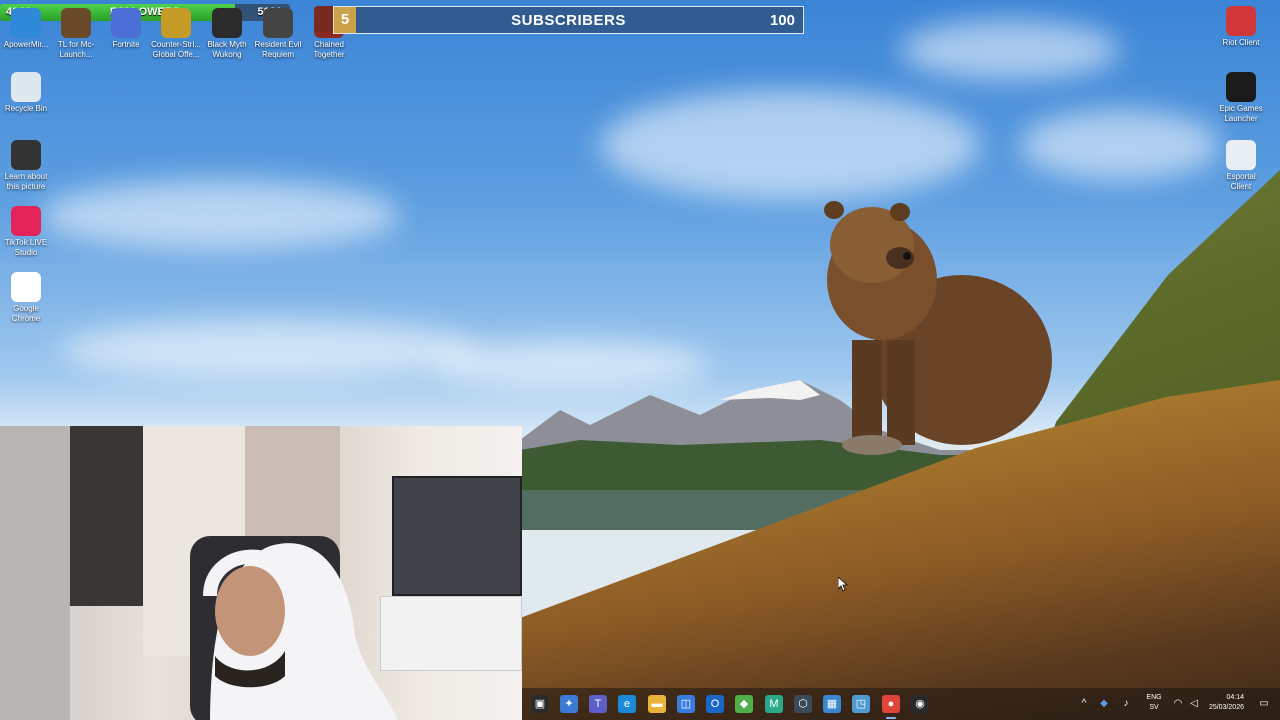 This screenshot has height=720, width=1280. I want to click on show-hidden-icons-chevron-icon: ^, so click(1084, 704).